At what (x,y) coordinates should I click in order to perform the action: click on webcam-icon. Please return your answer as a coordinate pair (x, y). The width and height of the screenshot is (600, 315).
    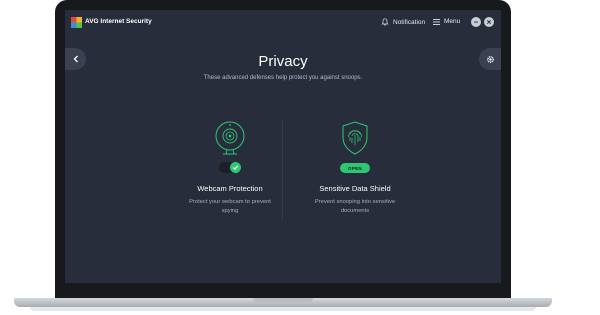
    Looking at the image, I should click on (230, 138).